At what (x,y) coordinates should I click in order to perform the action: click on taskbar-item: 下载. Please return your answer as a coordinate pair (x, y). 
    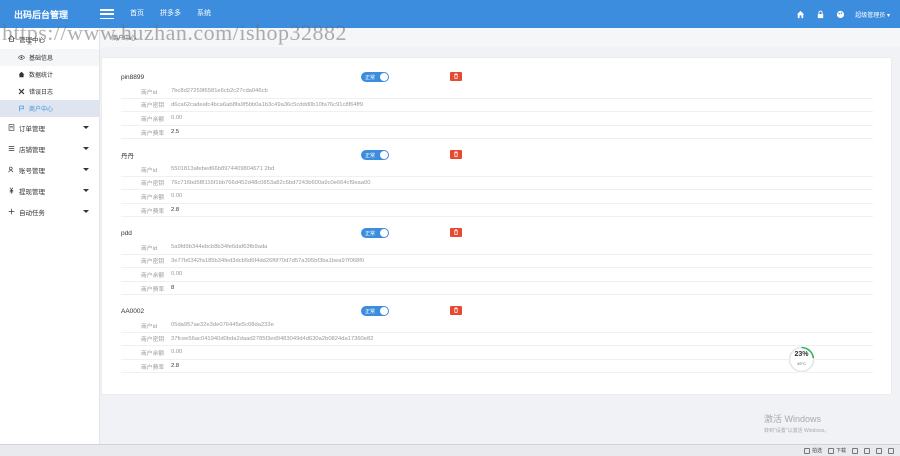
    Looking at the image, I should click on (836, 450).